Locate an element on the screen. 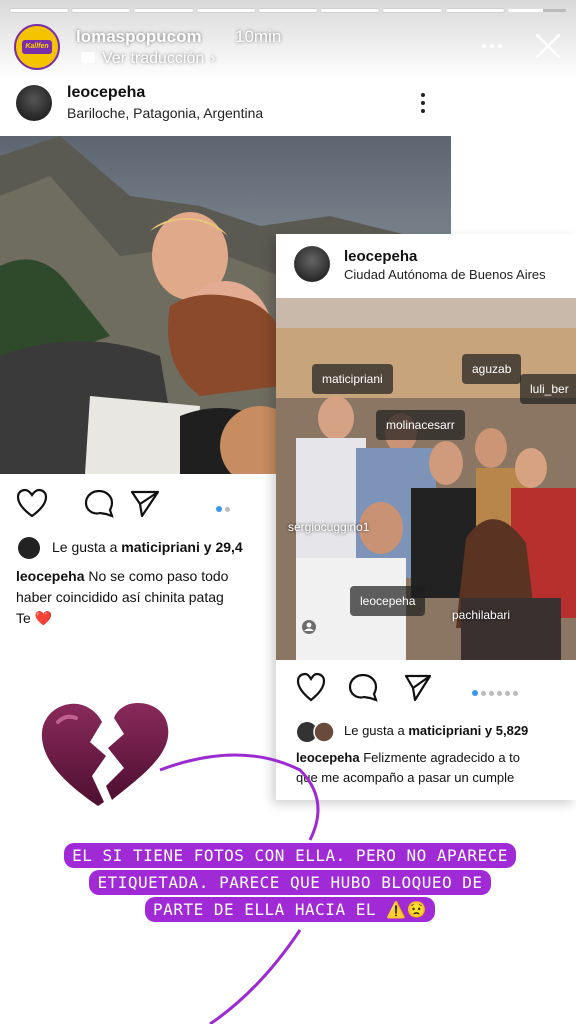  account-name: lomaspopucom is located at coordinates (139, 37).